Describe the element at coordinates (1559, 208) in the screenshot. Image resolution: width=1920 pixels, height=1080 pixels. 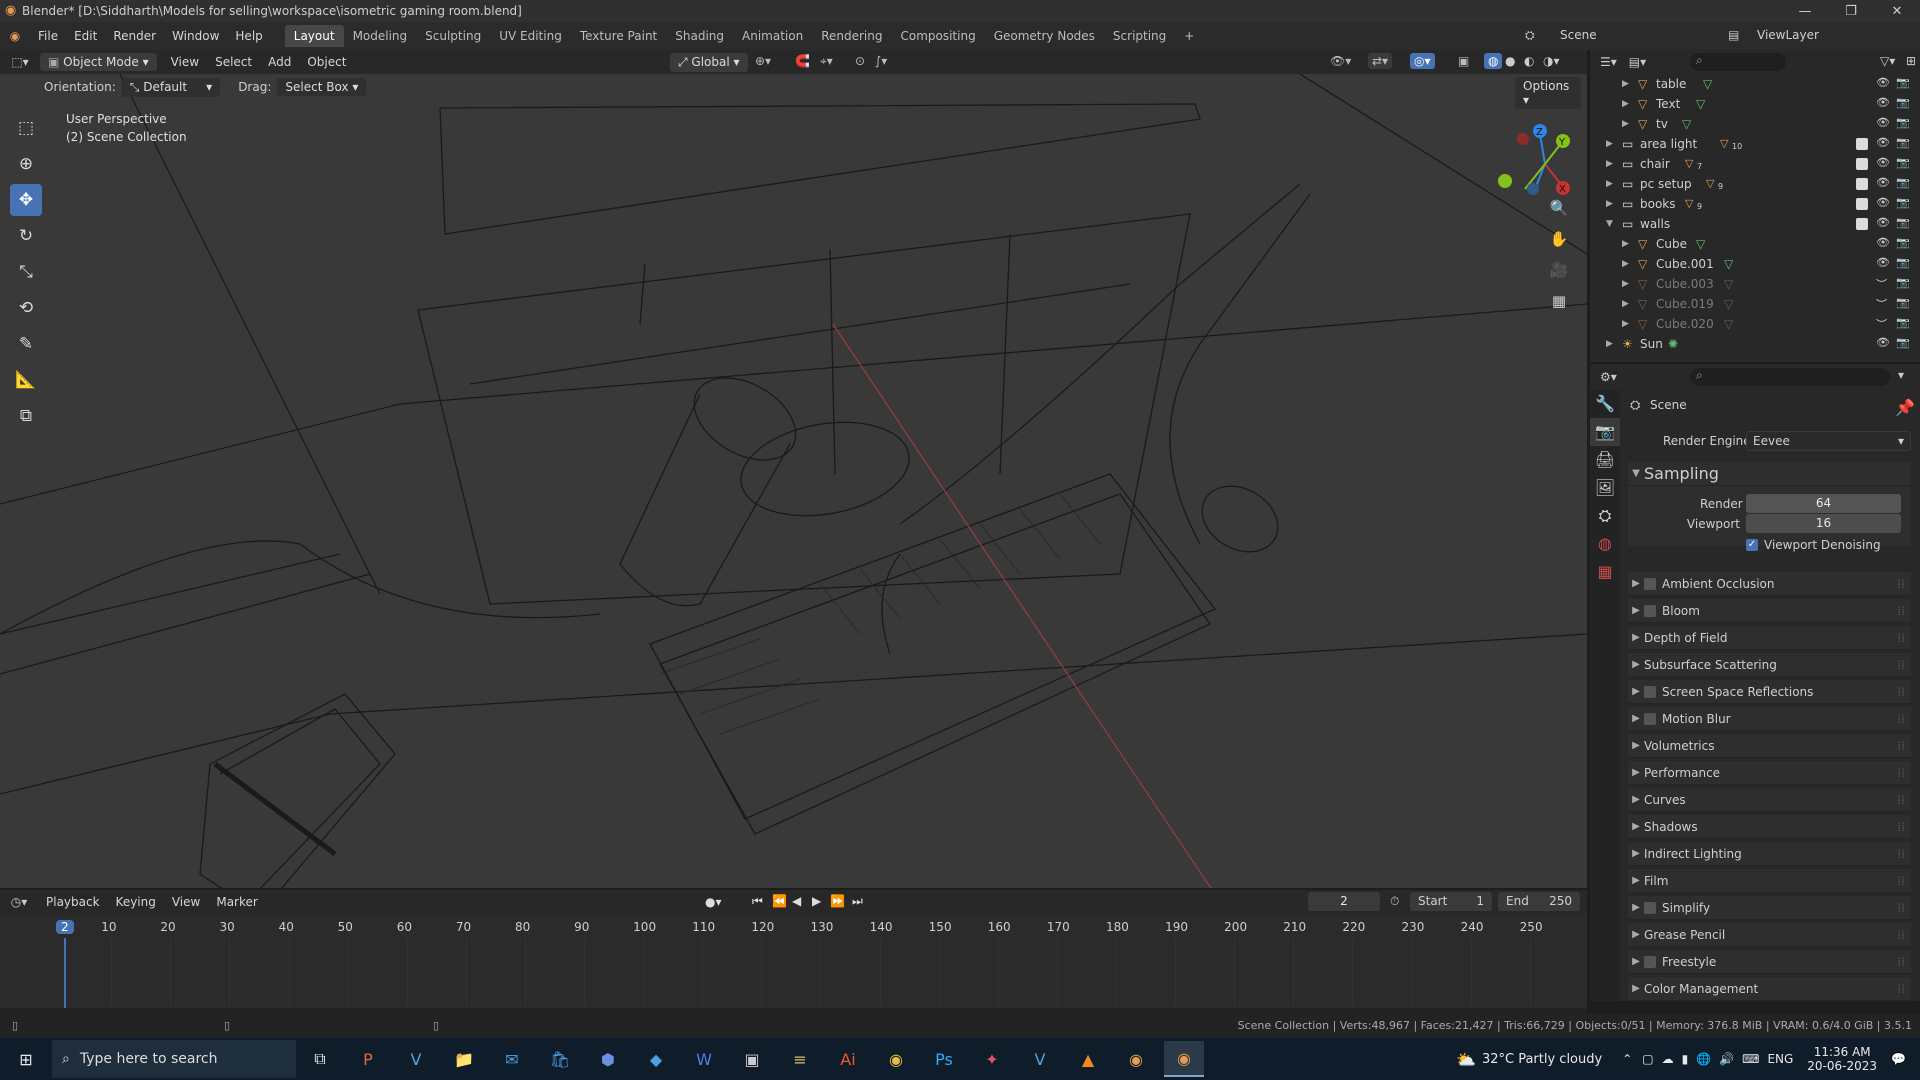
I see `zoom-icon: 🔍` at that location.